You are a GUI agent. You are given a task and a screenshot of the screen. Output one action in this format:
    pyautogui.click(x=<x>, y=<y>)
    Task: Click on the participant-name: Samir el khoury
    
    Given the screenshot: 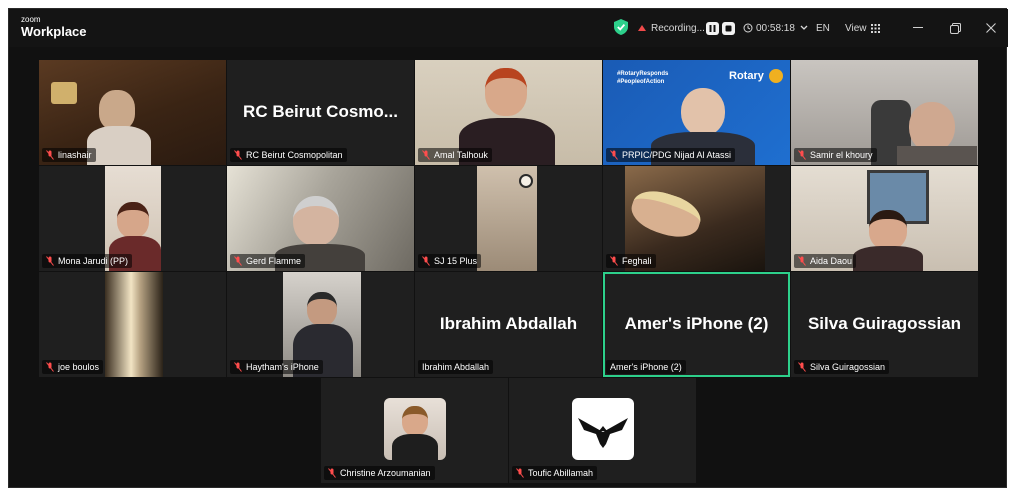 What is the action you would take?
    pyautogui.click(x=841, y=155)
    